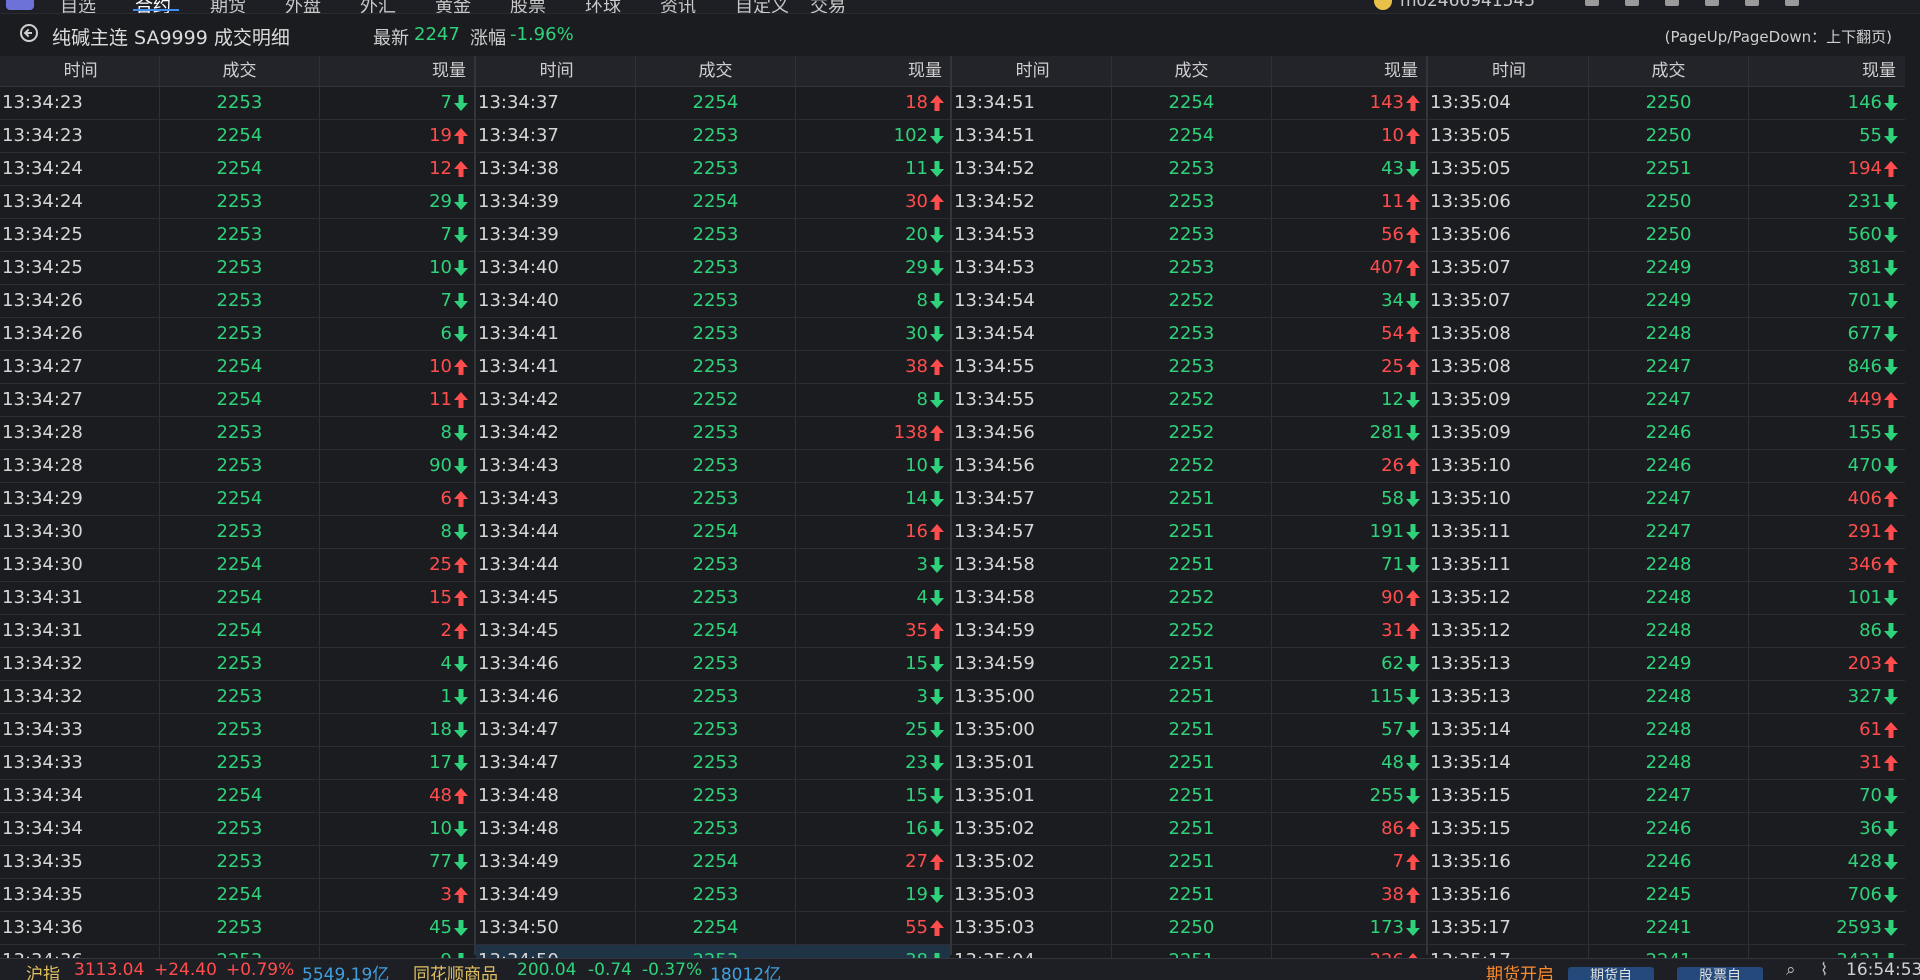 The width and height of the screenshot is (1920, 980). I want to click on table-row: 13:35:01 2251 48, so click(1189, 763).